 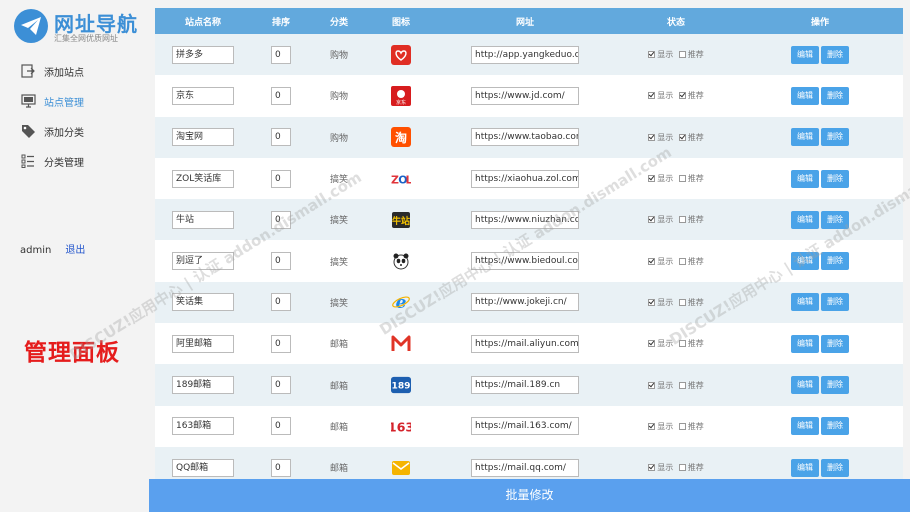 What do you see at coordinates (529, 495) in the screenshot?
I see `batch-edit-button: 批量修改` at bounding box center [529, 495].